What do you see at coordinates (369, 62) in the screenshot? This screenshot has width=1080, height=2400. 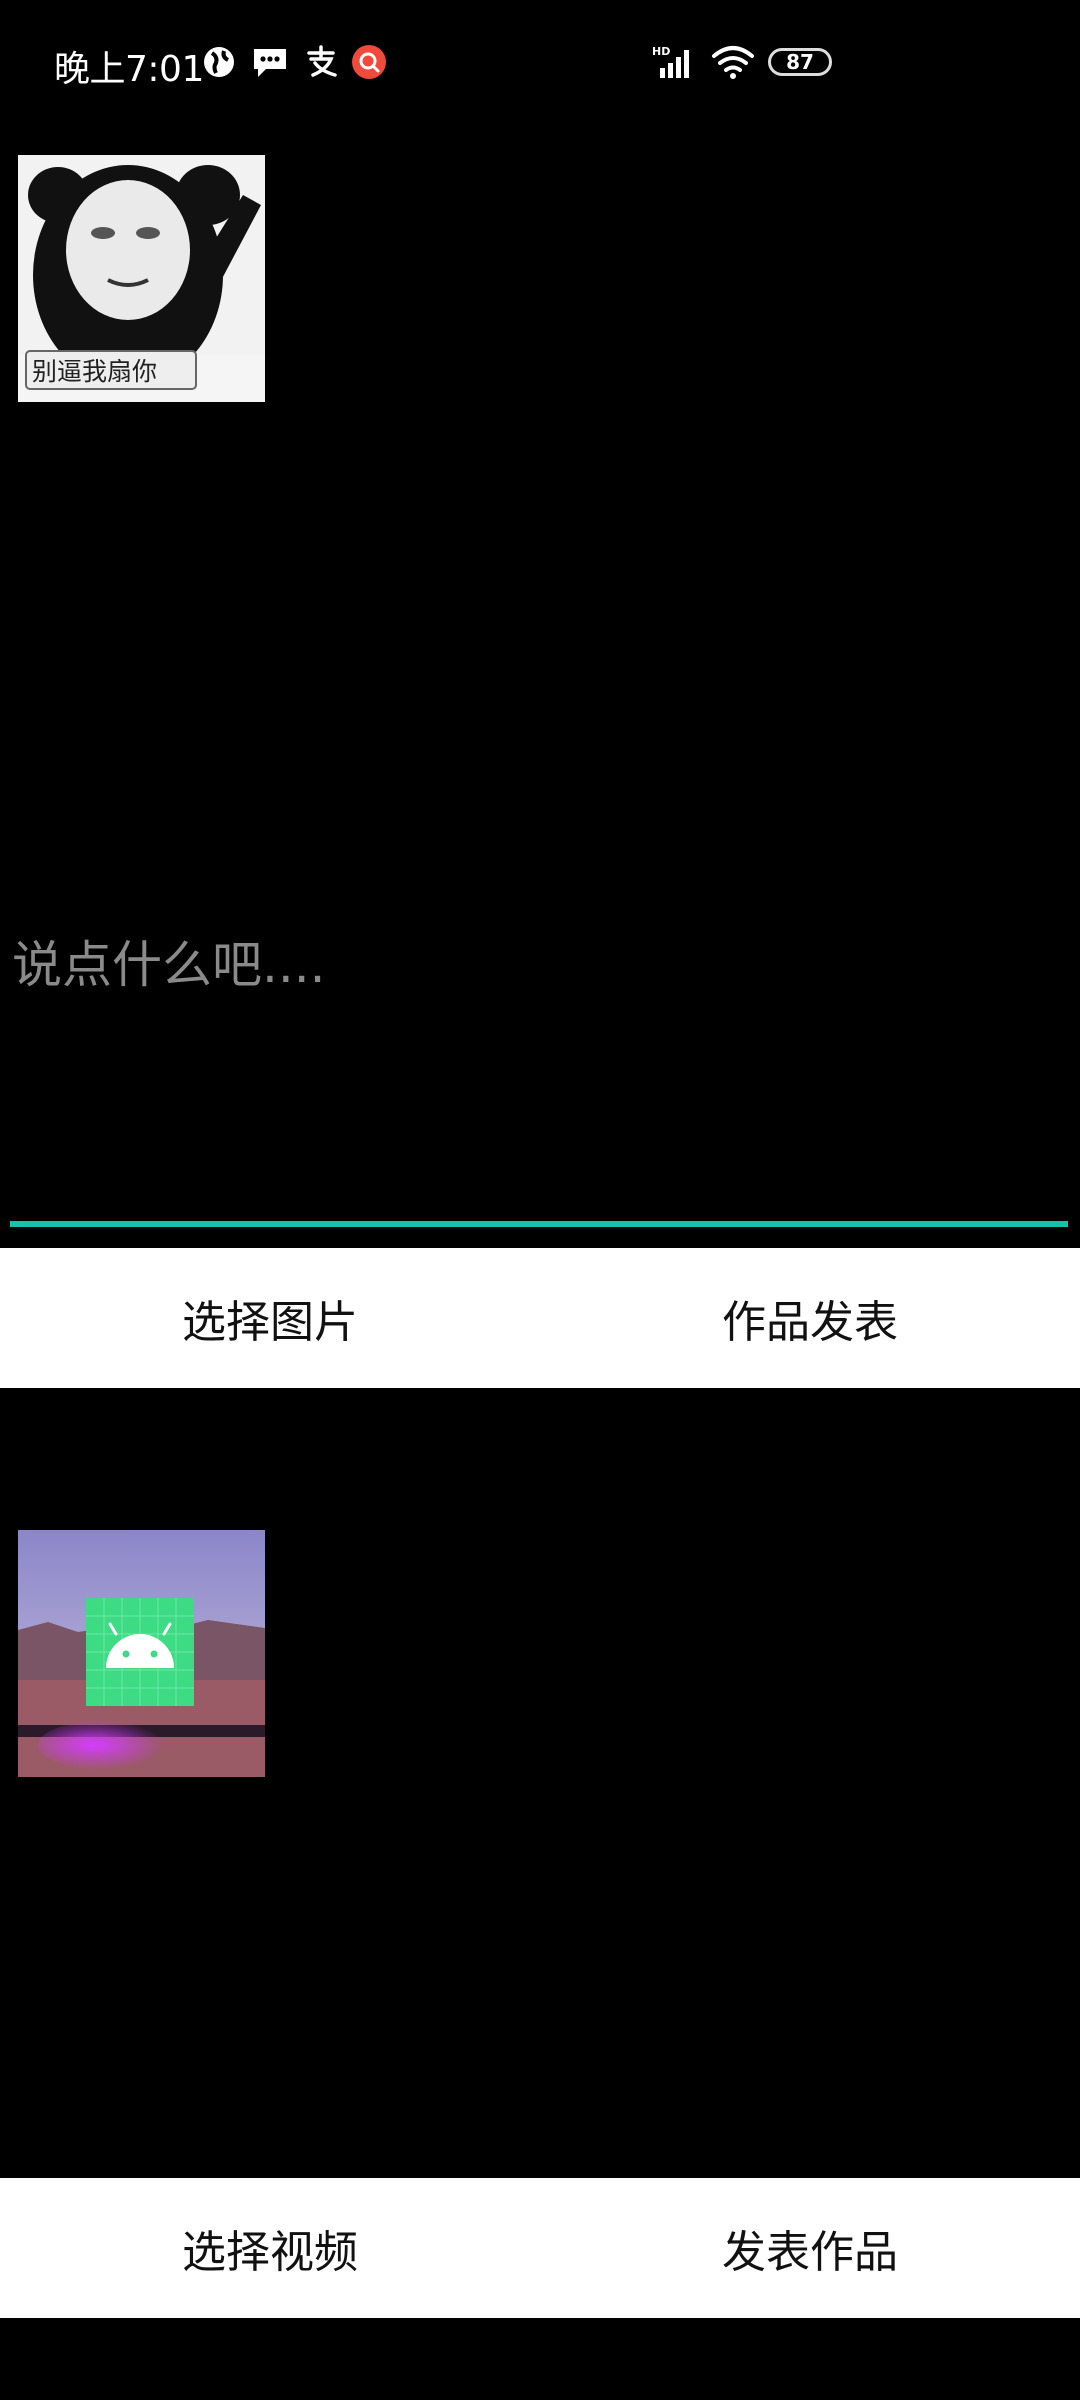 I see `notification-icon` at bounding box center [369, 62].